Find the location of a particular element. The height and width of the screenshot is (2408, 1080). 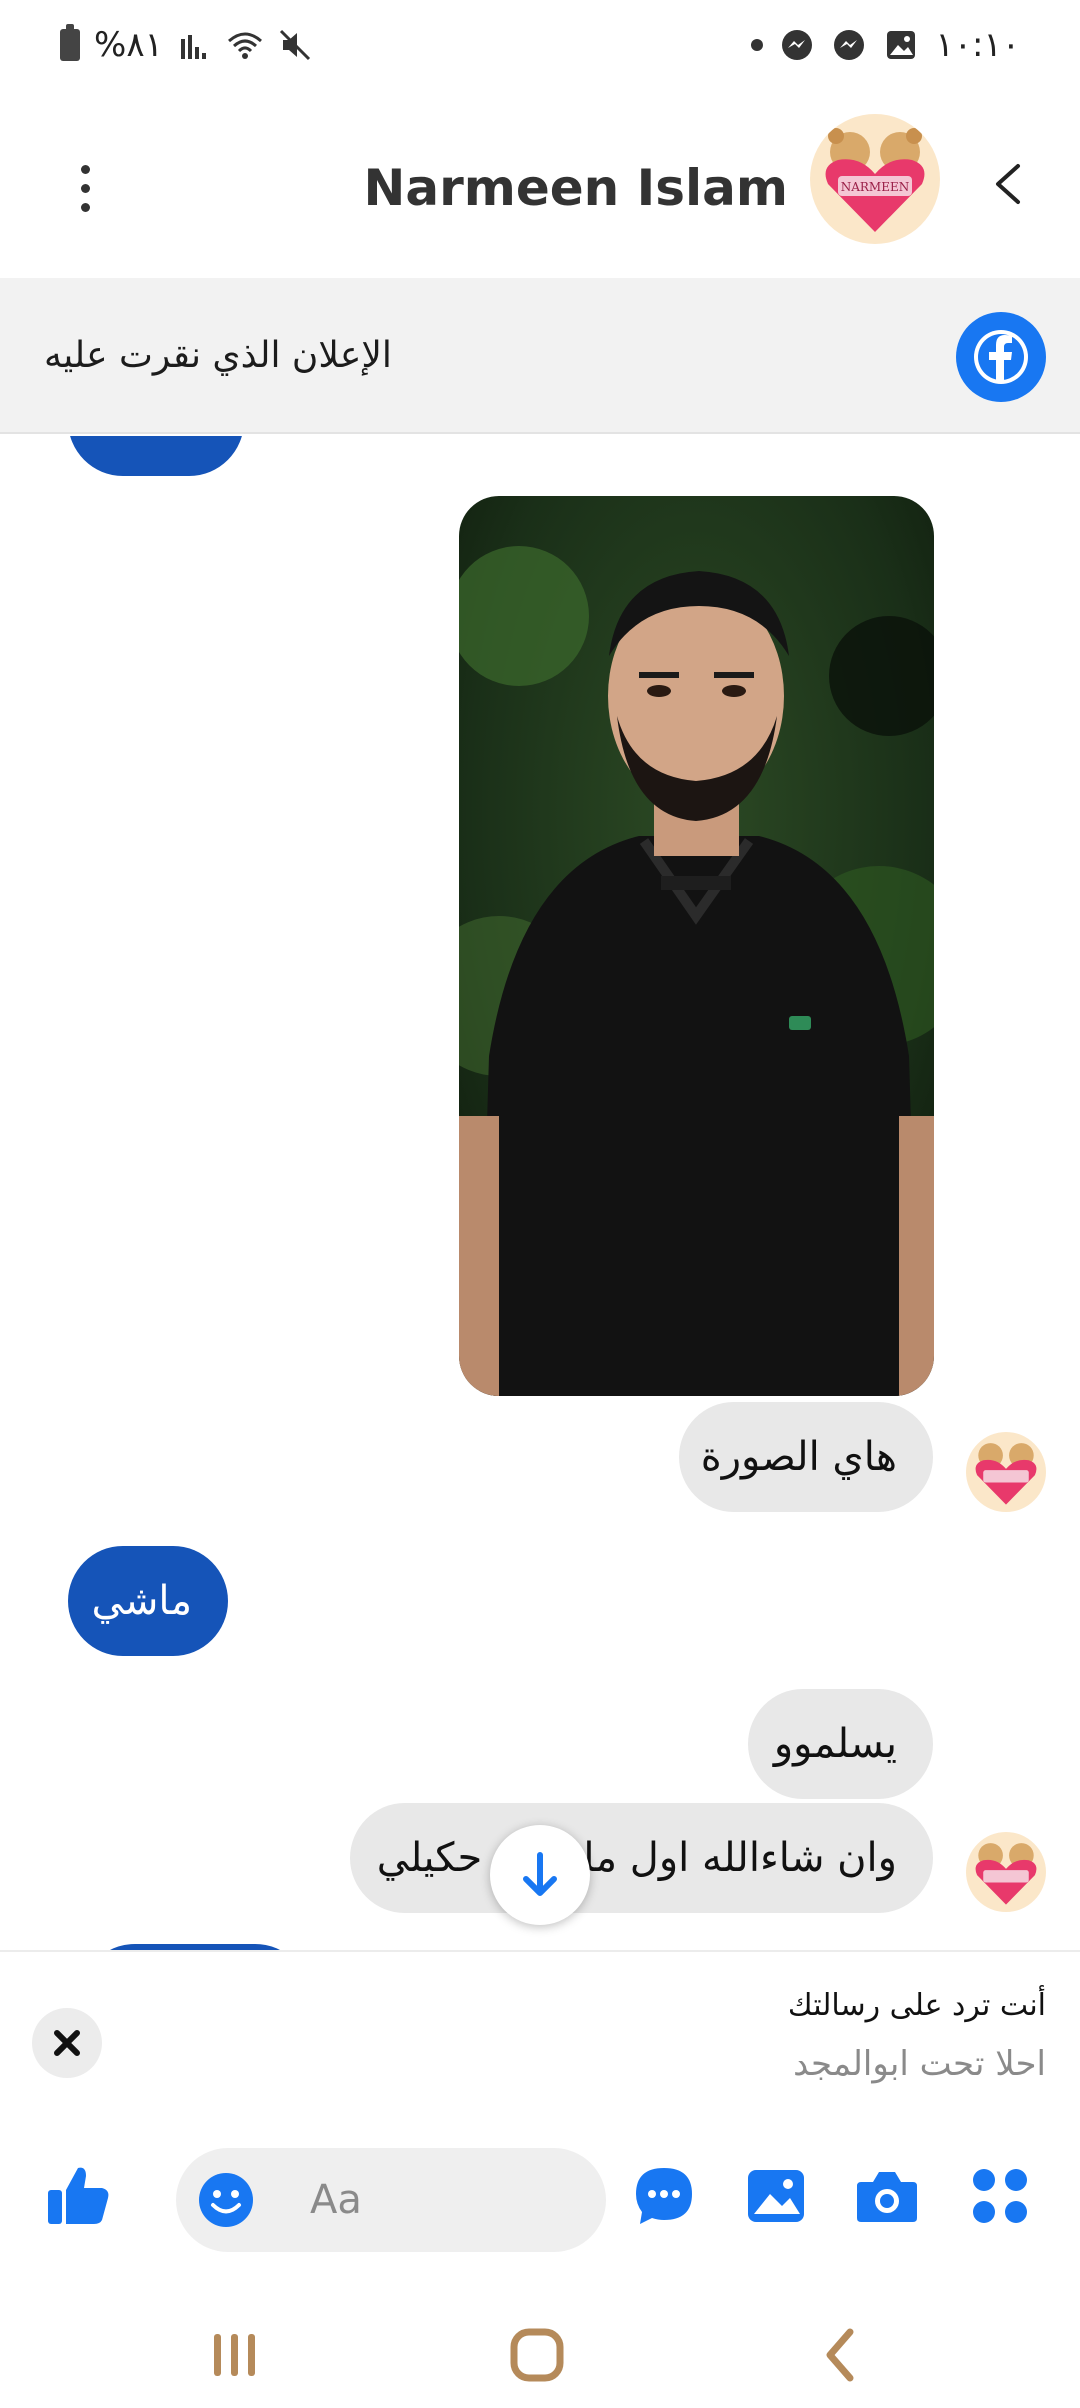

outgoing-message-bubble: ماشي is located at coordinates (148, 1601).